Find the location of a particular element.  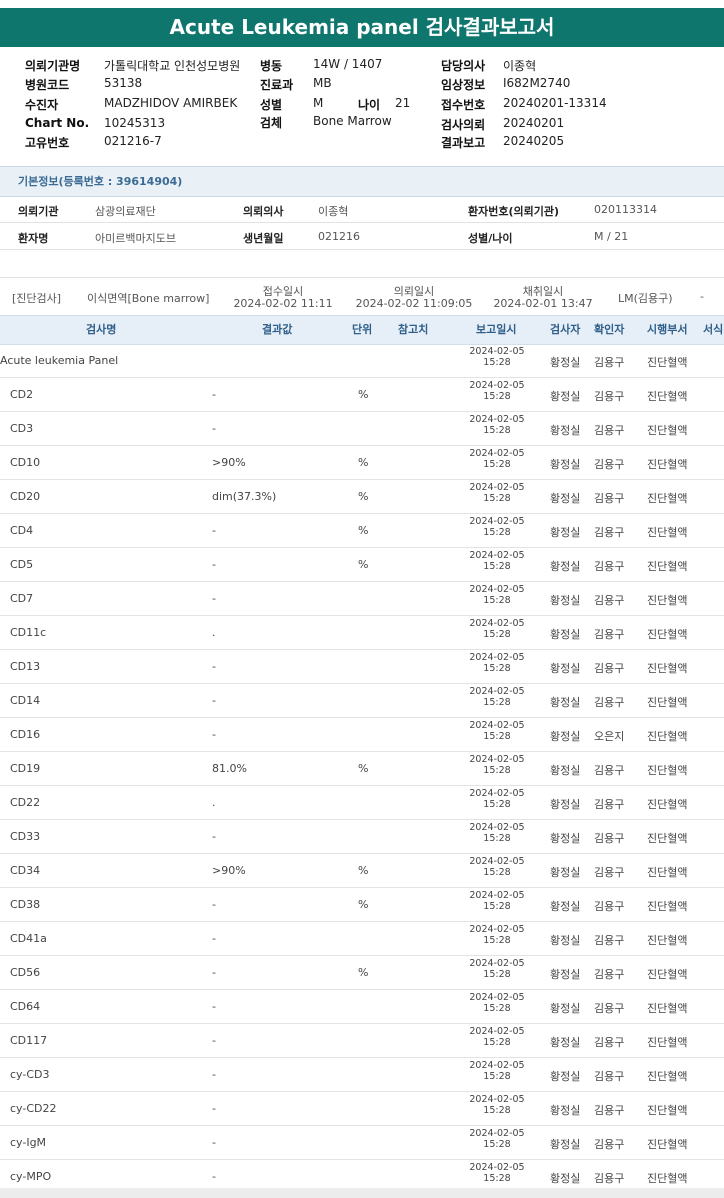

basic-info-title-text: 기본정보(등록번호 : 39614904) is located at coordinates (100, 181).